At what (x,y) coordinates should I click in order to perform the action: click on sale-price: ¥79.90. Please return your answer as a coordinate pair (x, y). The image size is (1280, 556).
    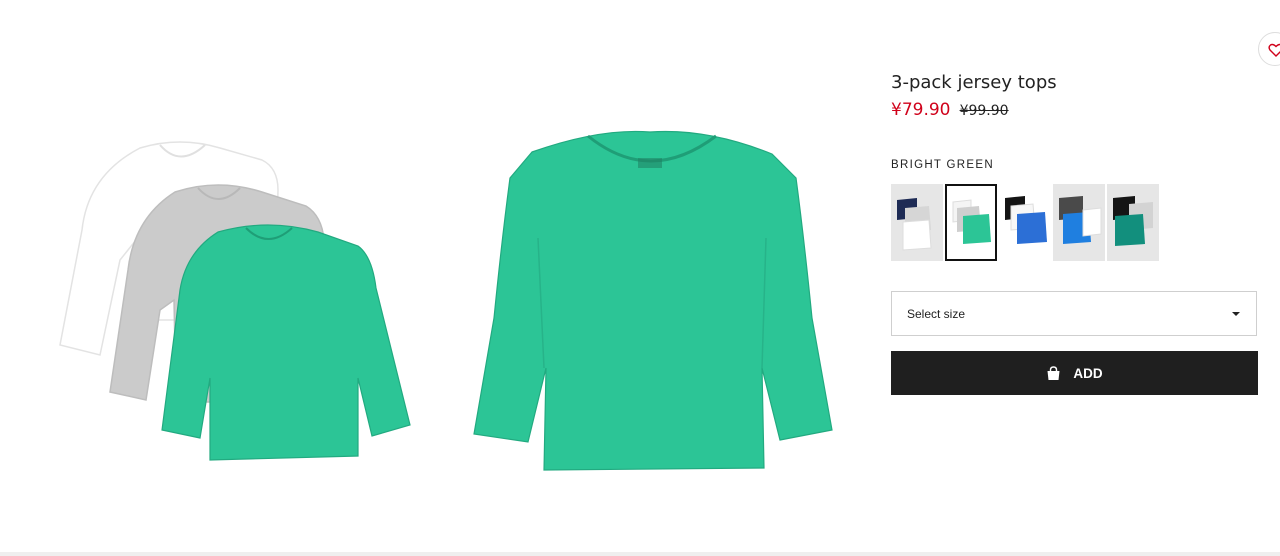
    Looking at the image, I should click on (921, 110).